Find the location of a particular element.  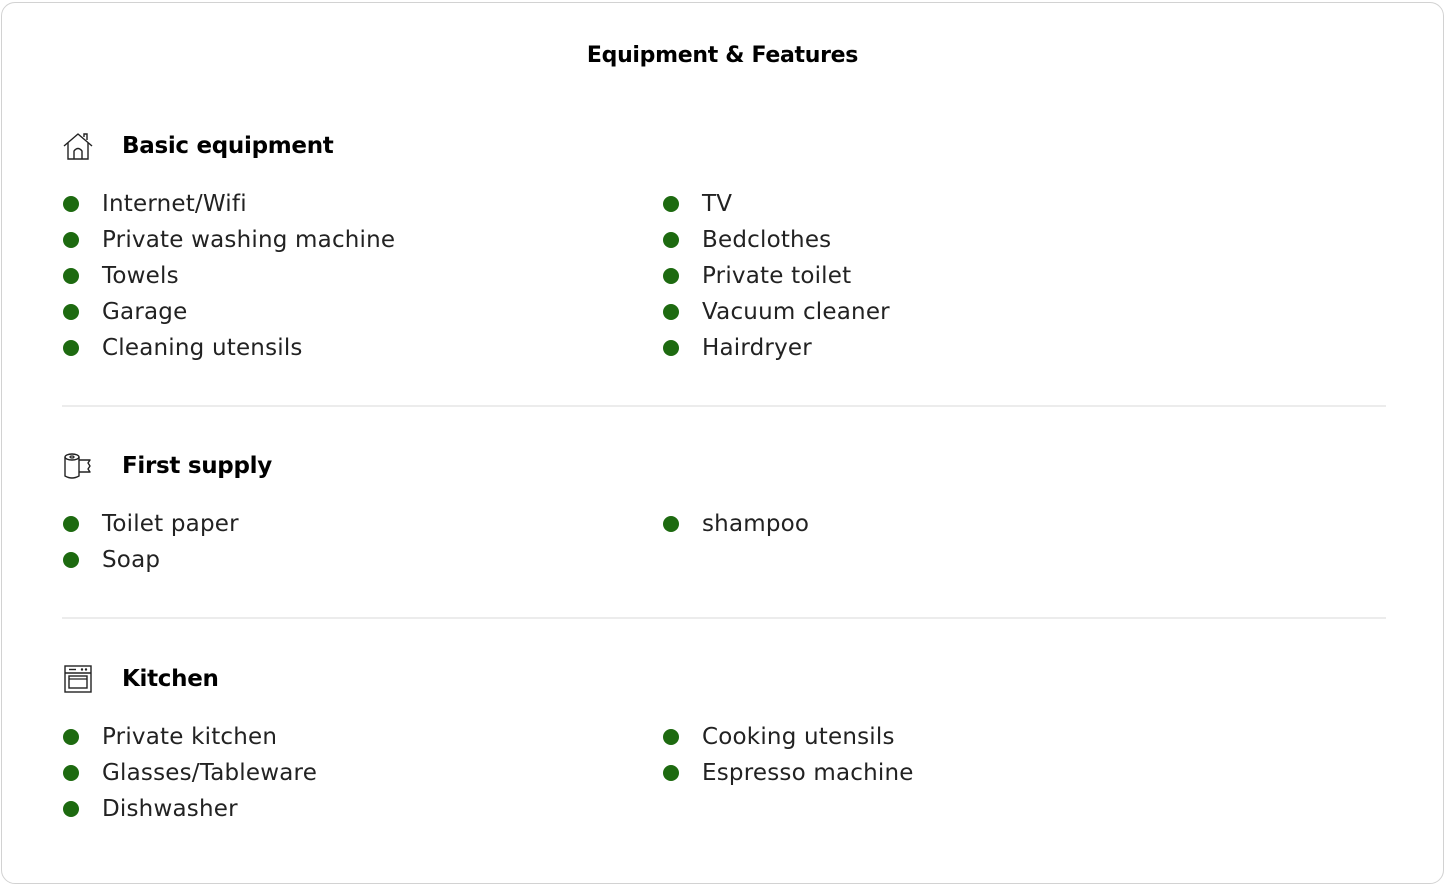

oven-icon is located at coordinates (78, 679).